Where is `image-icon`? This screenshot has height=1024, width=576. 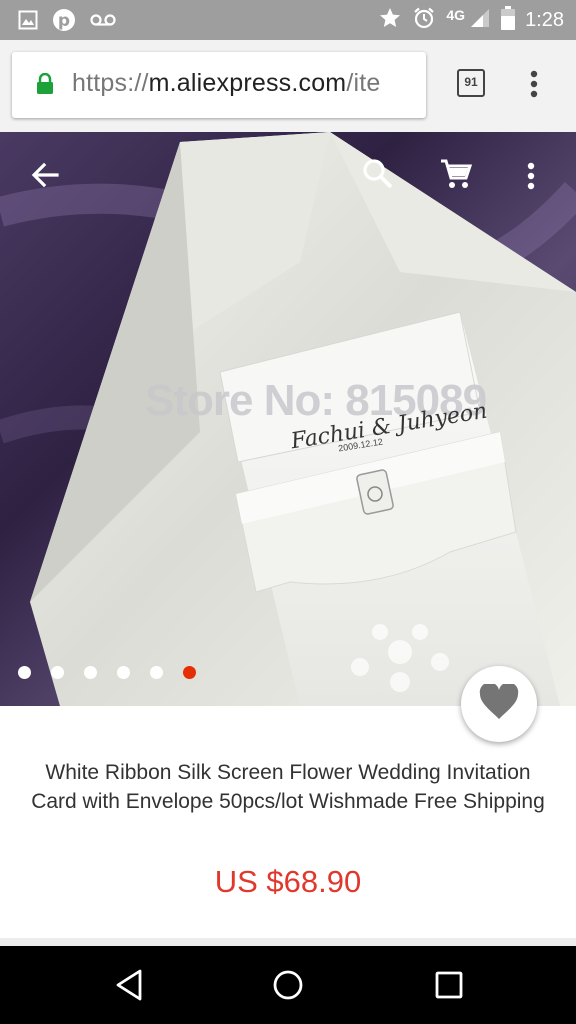 image-icon is located at coordinates (28, 22).